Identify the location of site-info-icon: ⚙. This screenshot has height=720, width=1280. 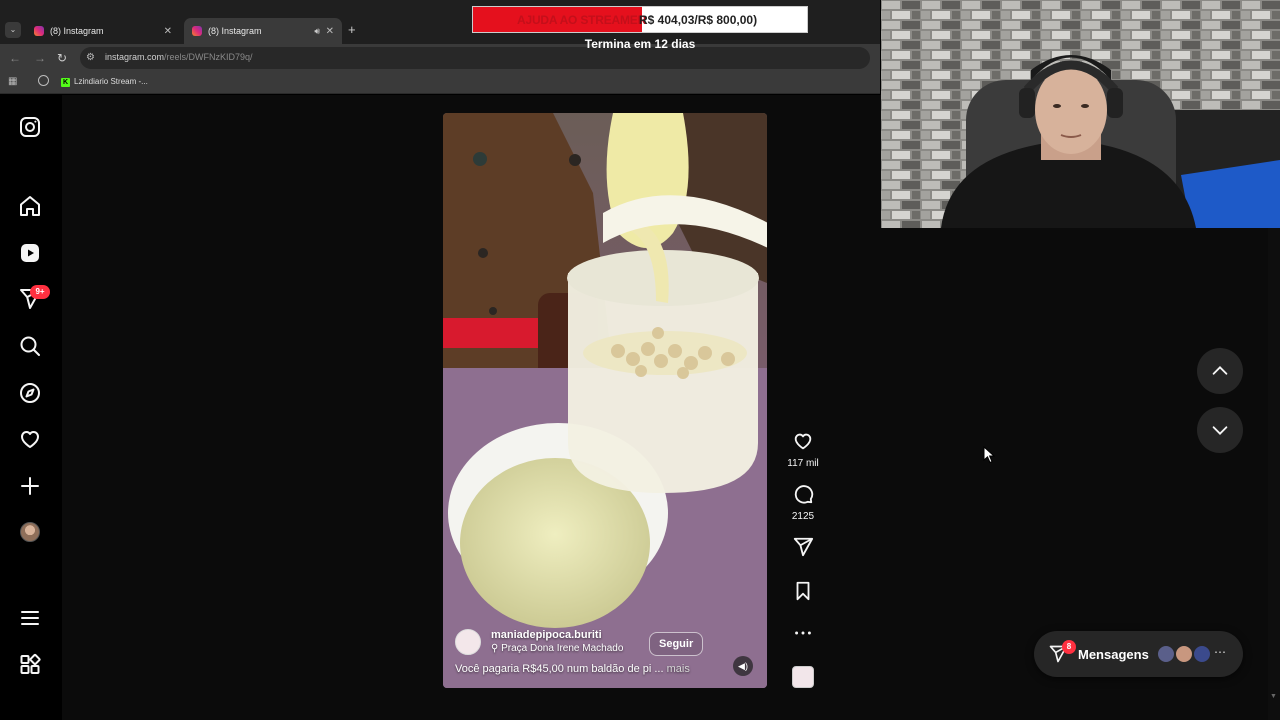
(90, 57).